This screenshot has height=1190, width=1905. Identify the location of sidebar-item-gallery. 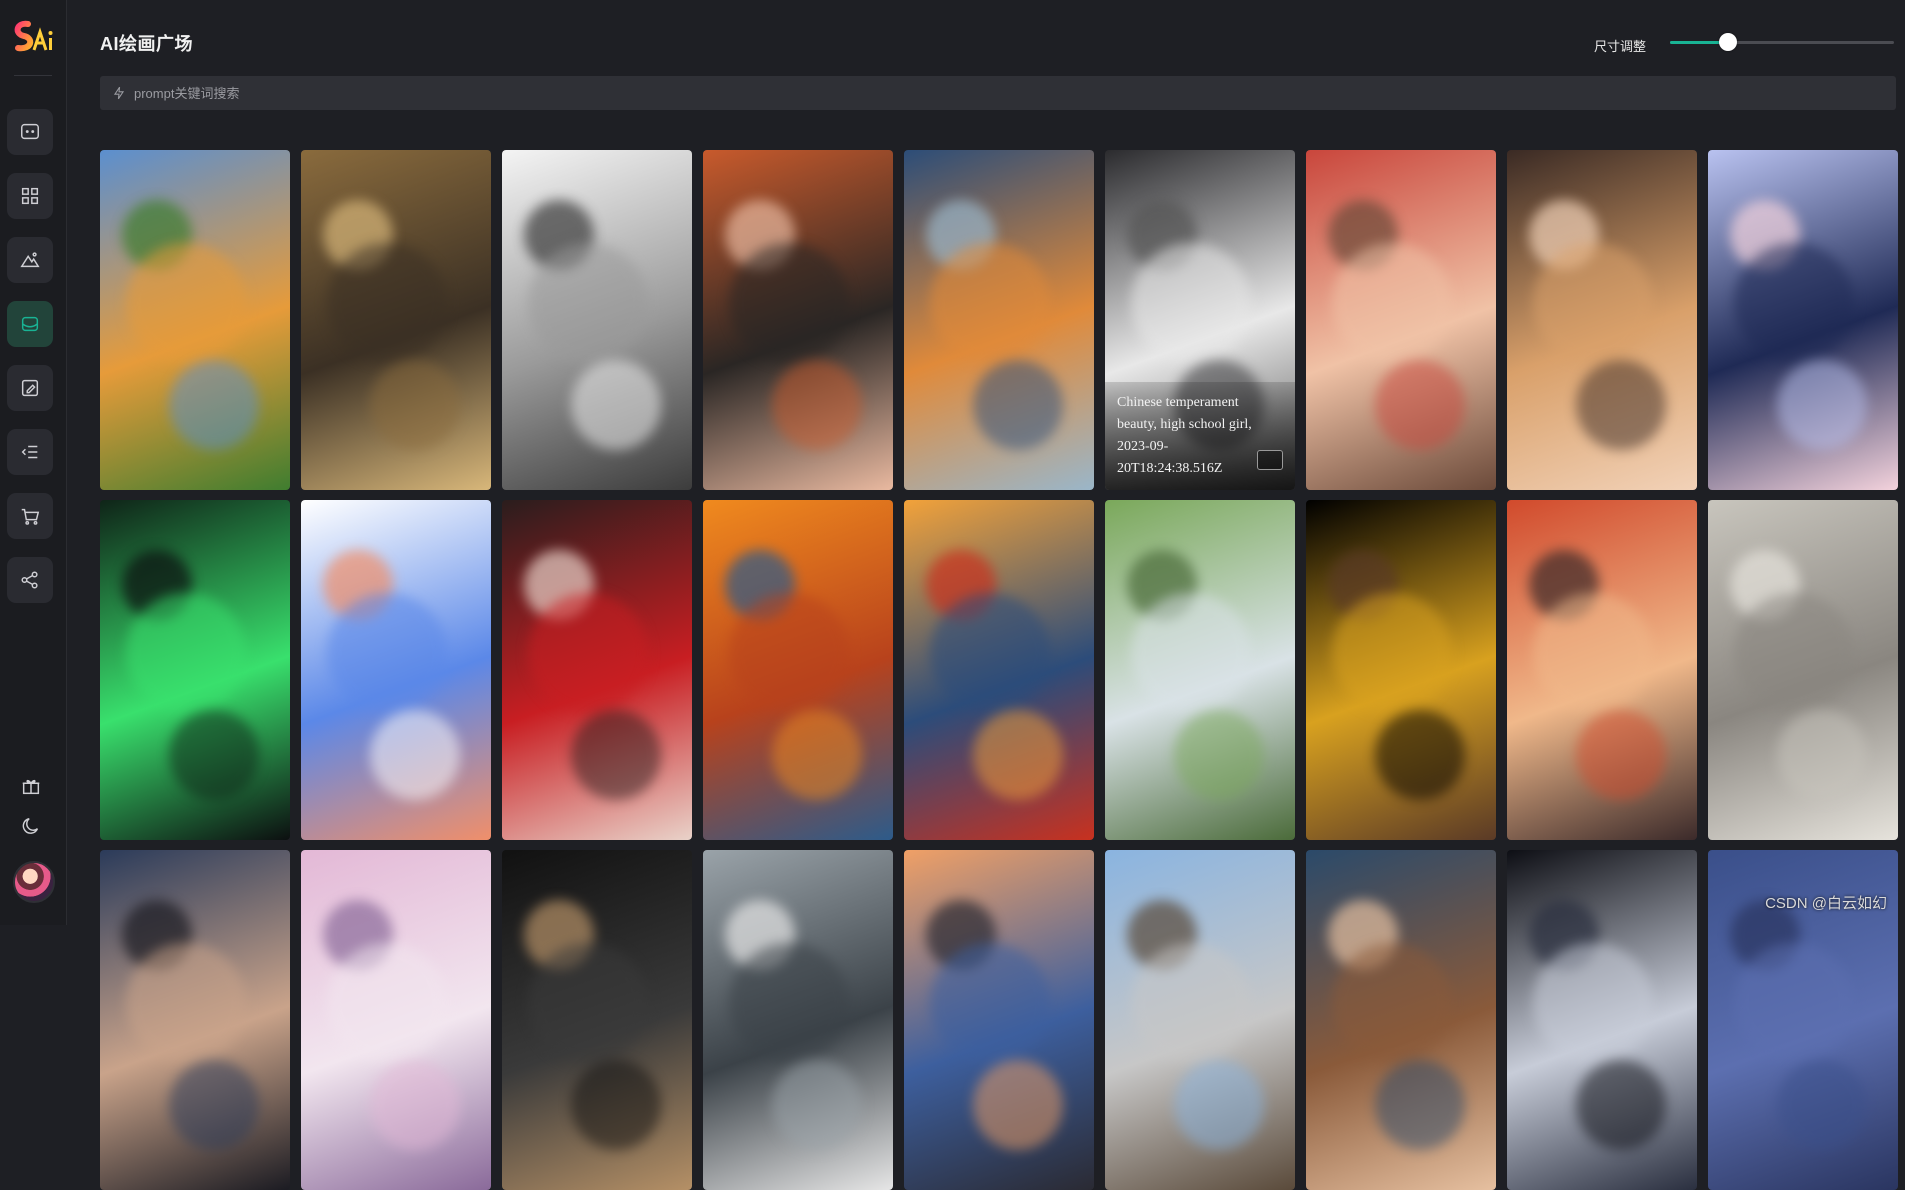
(30, 324).